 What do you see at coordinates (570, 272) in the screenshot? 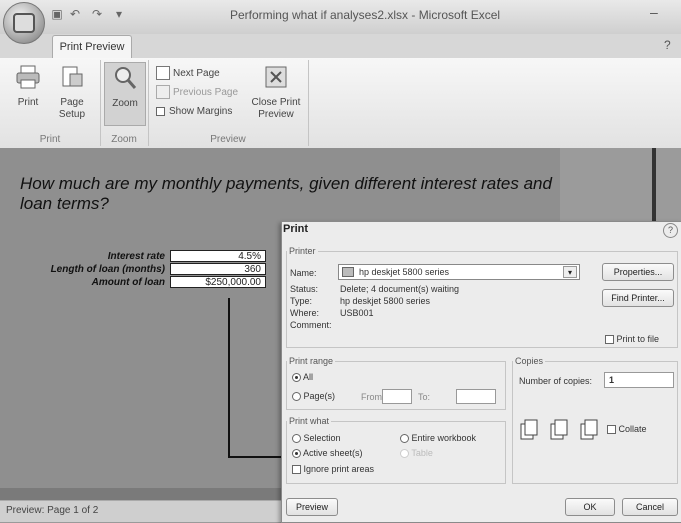
I see `chevron-down-icon: ▾` at bounding box center [570, 272].